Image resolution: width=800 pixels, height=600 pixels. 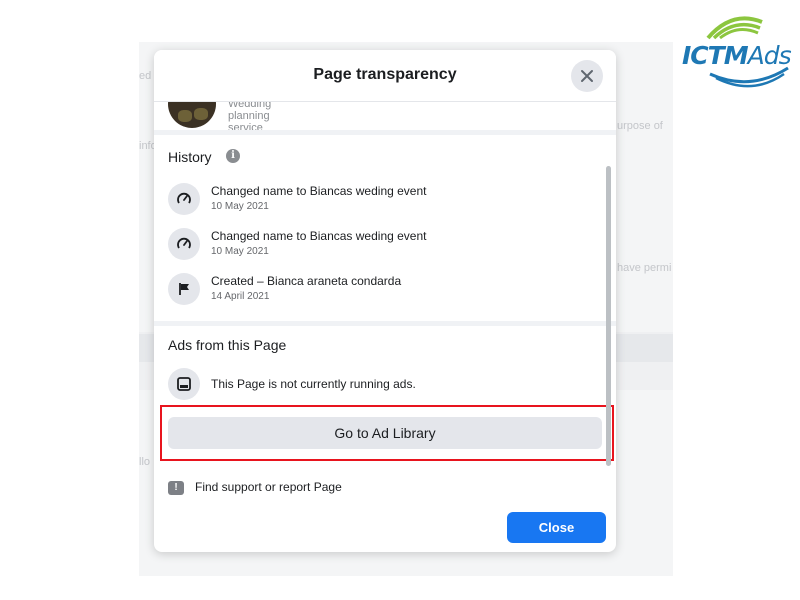 I want to click on ads-status-row: This Page is not currently running ads., so click(x=378, y=384).